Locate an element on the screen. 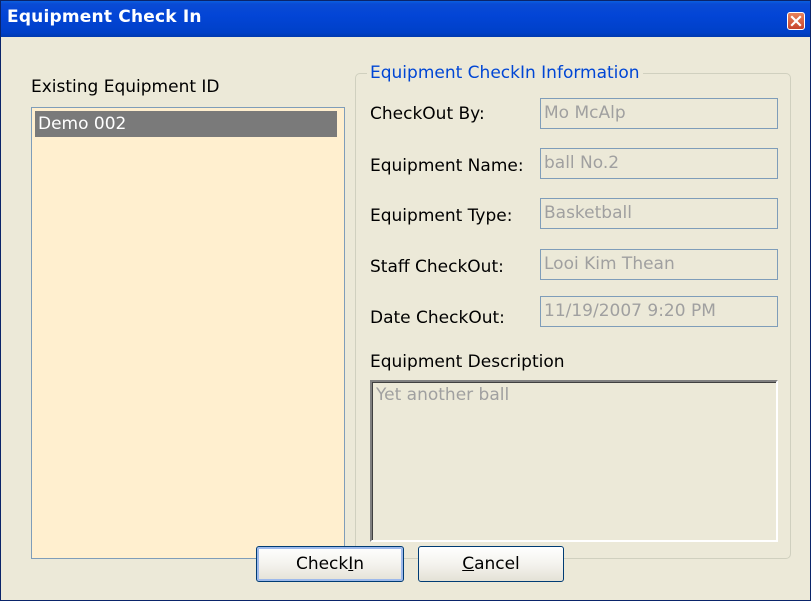 Image resolution: width=811 pixels, height=601 pixels. checkin-label-pre: Check is located at coordinates (322, 564).